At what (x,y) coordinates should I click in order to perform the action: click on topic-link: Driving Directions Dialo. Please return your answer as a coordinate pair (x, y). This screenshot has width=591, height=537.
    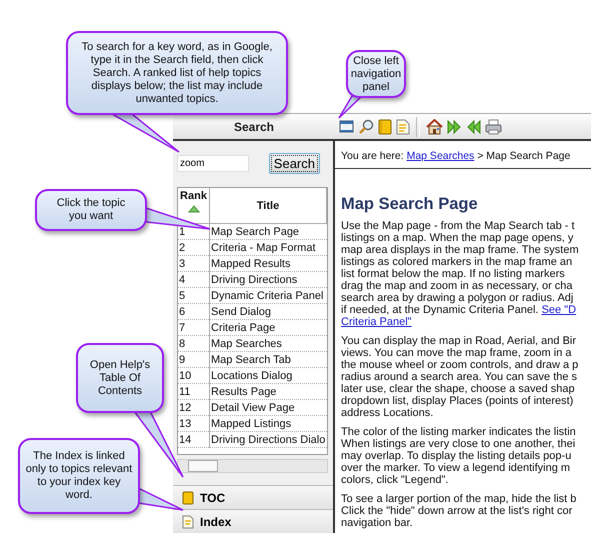
    Looking at the image, I should click on (268, 440).